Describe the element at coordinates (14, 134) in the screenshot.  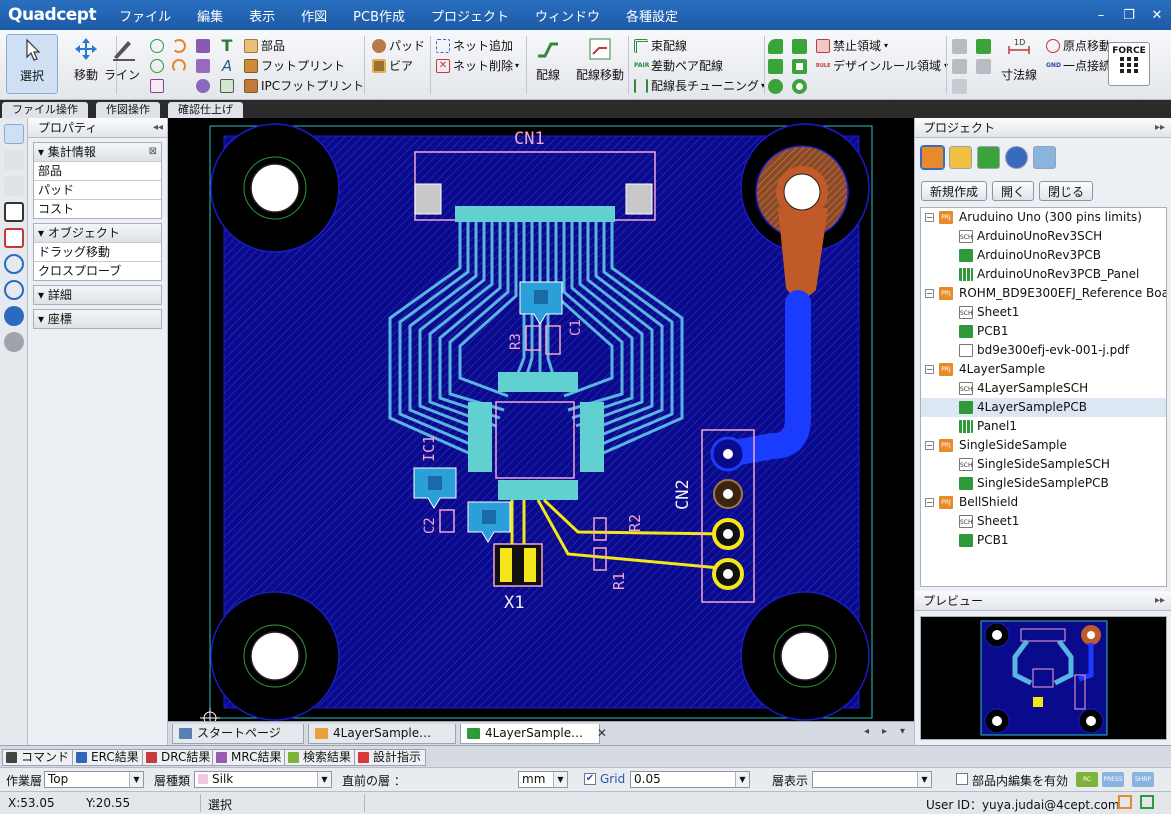
I see `select-cursor-icon` at that location.